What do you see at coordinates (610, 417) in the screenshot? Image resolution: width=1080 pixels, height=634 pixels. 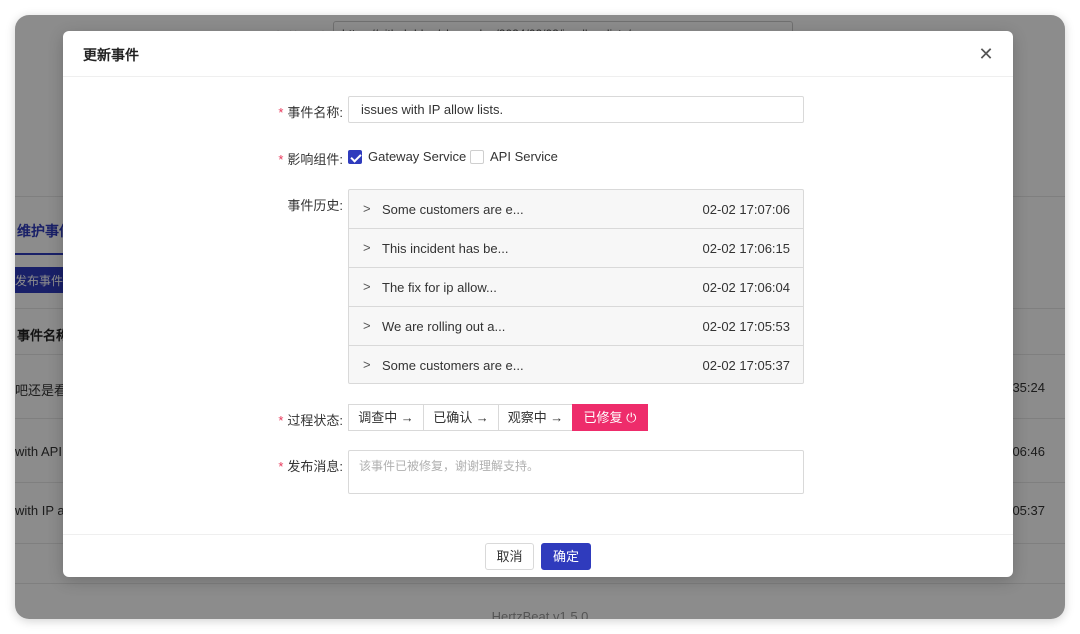 I see `status-resolved-button: 已修复 ⏻` at bounding box center [610, 417].